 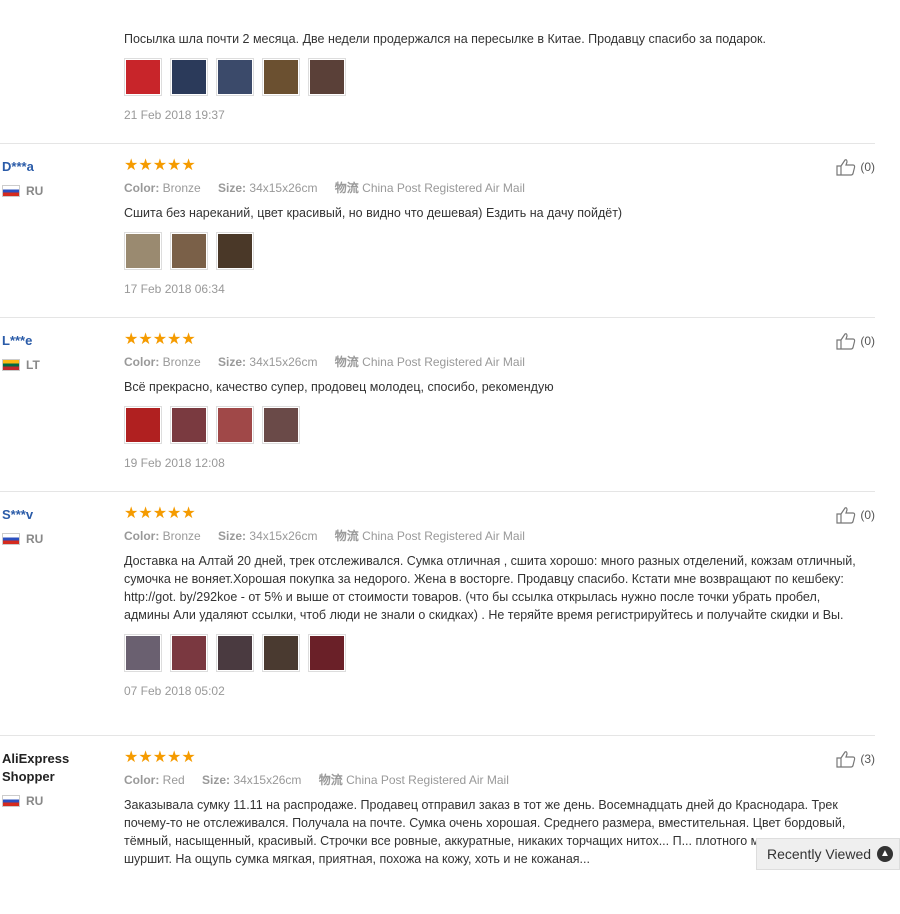 What do you see at coordinates (174, 289) in the screenshot?
I see `review-date: 17 Feb 2018 06:34` at bounding box center [174, 289].